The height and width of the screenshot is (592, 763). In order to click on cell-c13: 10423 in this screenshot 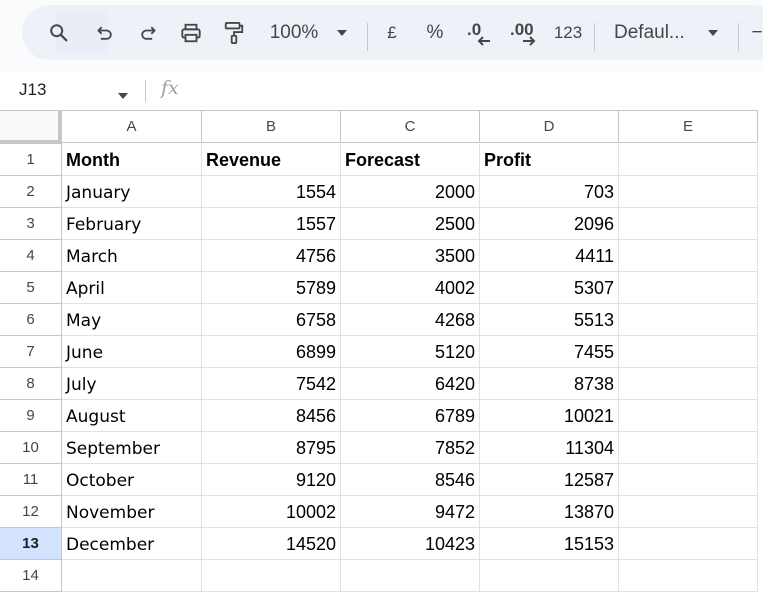, I will do `click(410, 544)`.